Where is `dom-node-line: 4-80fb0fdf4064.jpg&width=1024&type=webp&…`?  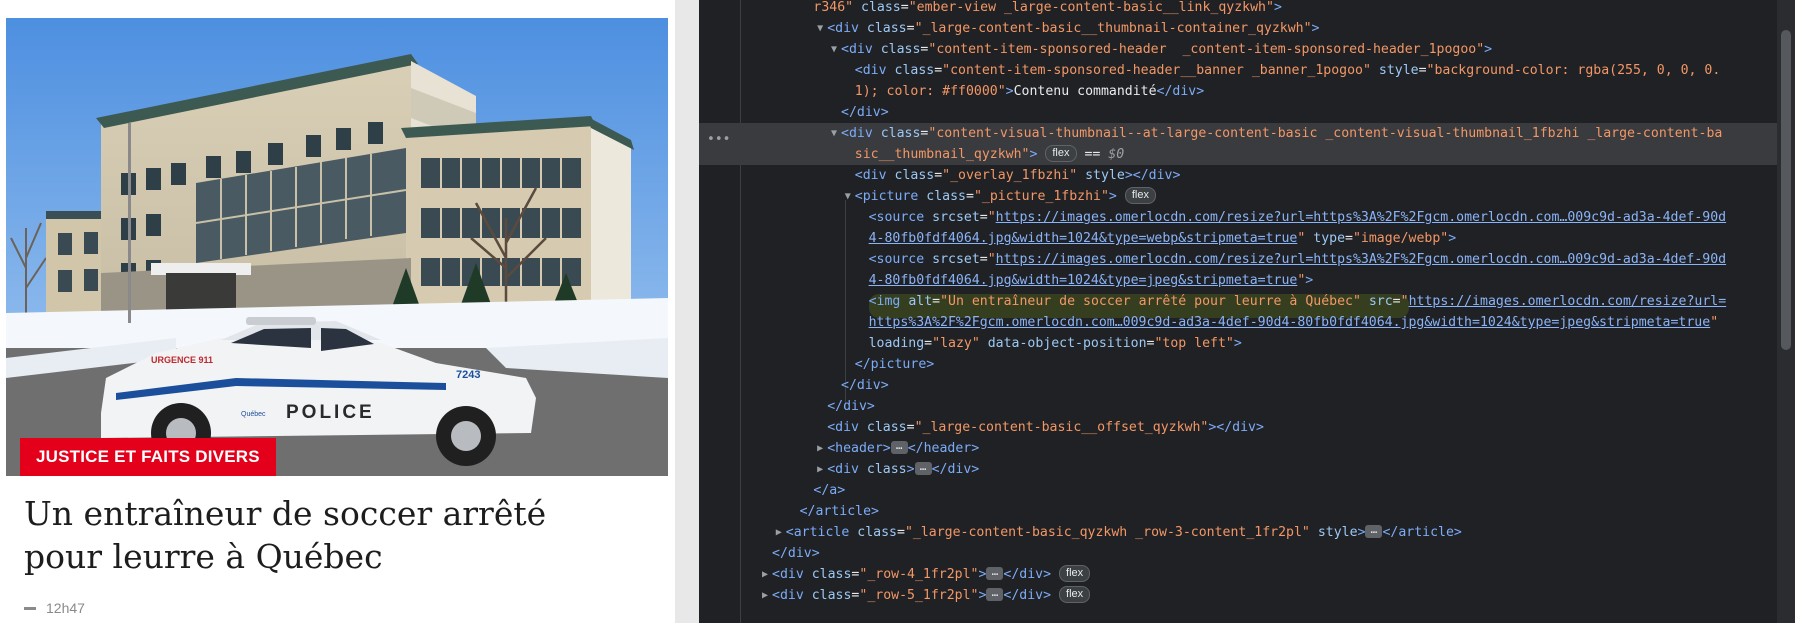 dom-node-line: 4-80fb0fdf4064.jpg&width=1024&type=webp&… is located at coordinates (1163, 238).